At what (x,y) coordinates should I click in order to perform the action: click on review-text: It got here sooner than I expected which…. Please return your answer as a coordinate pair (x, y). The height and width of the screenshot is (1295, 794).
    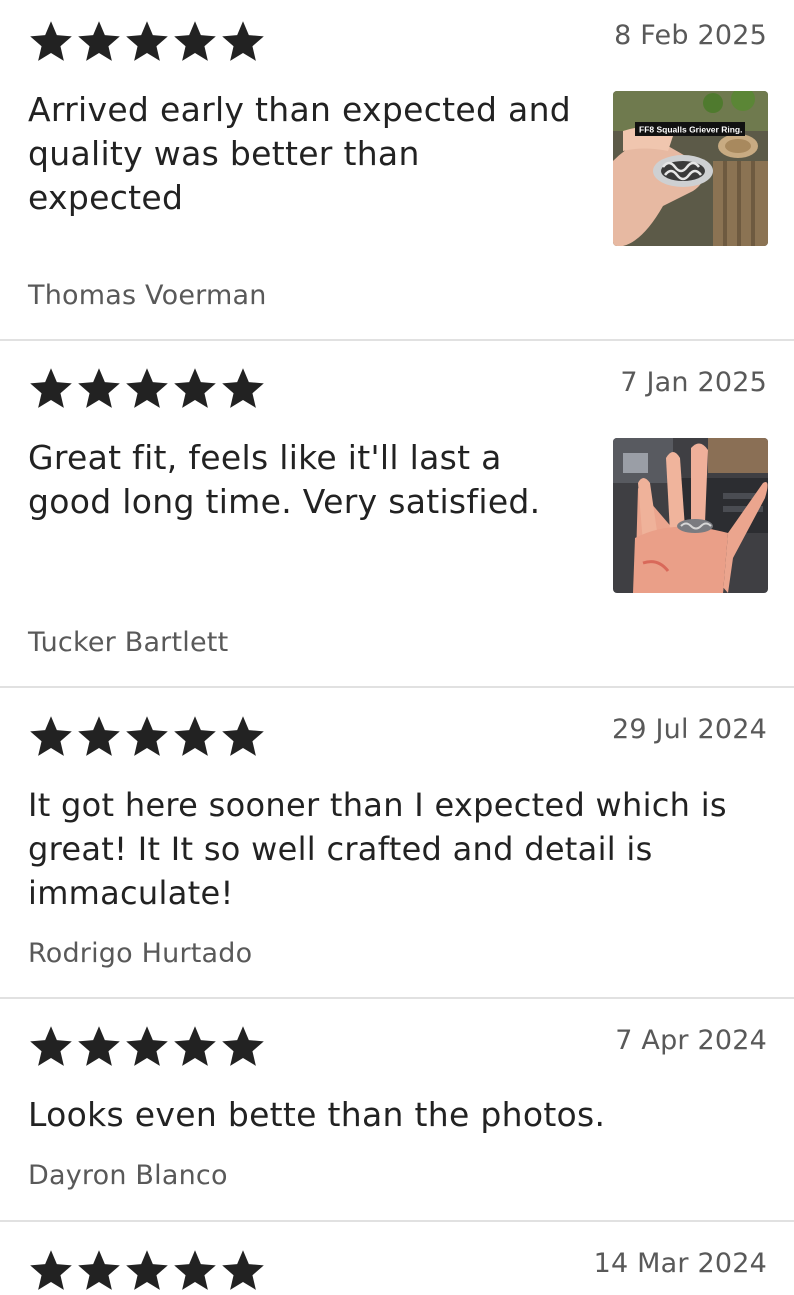
    Looking at the image, I should click on (377, 849).